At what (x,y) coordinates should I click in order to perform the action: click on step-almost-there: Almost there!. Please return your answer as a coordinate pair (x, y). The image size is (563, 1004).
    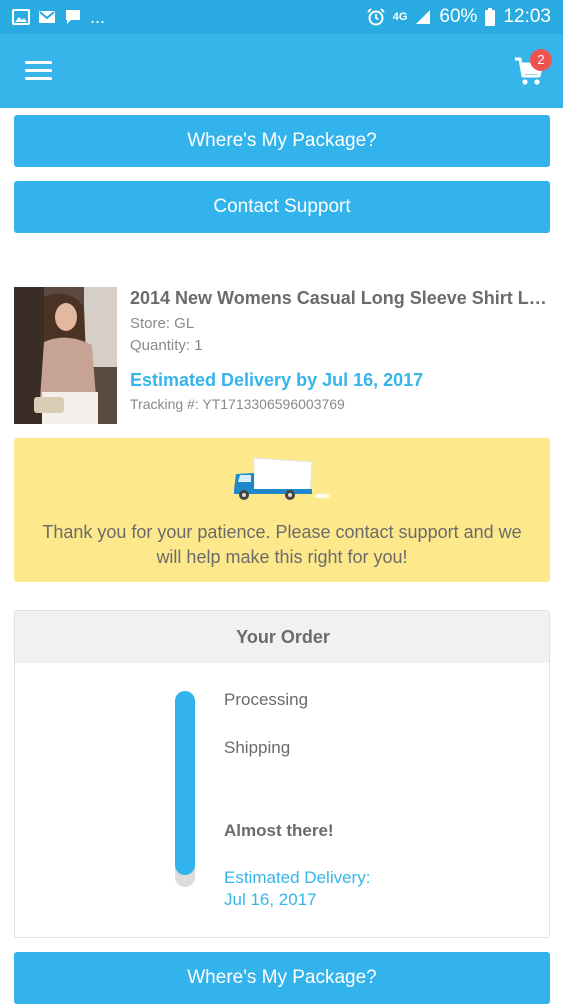
    Looking at the image, I should click on (279, 830).